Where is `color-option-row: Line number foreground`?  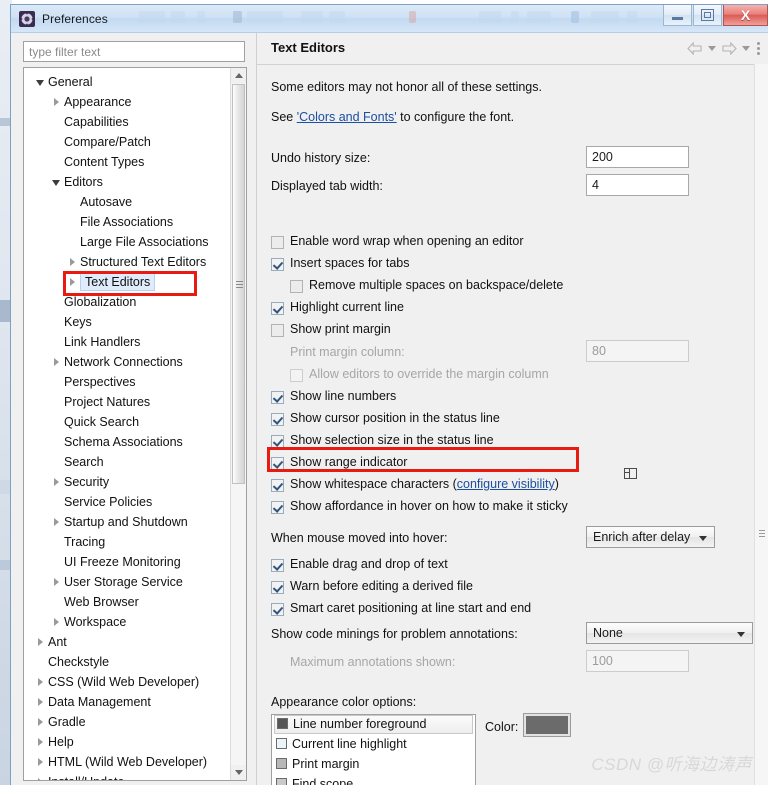 color-option-row: Line number foreground is located at coordinates (373, 724).